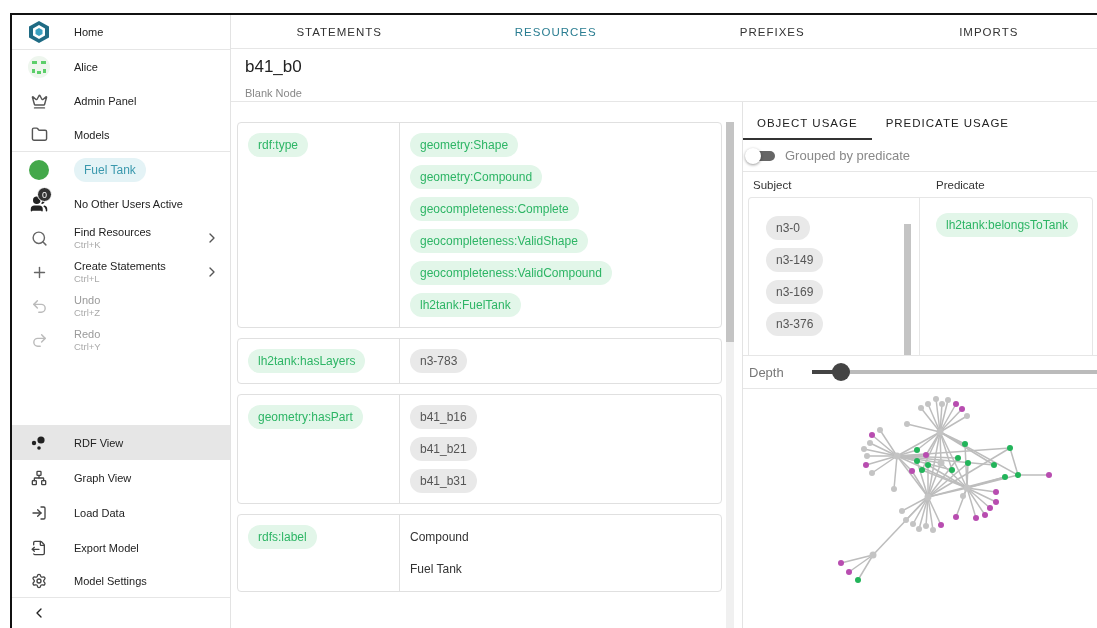  What do you see at coordinates (121, 477) in the screenshot?
I see `view-item: Graph View` at bounding box center [121, 477].